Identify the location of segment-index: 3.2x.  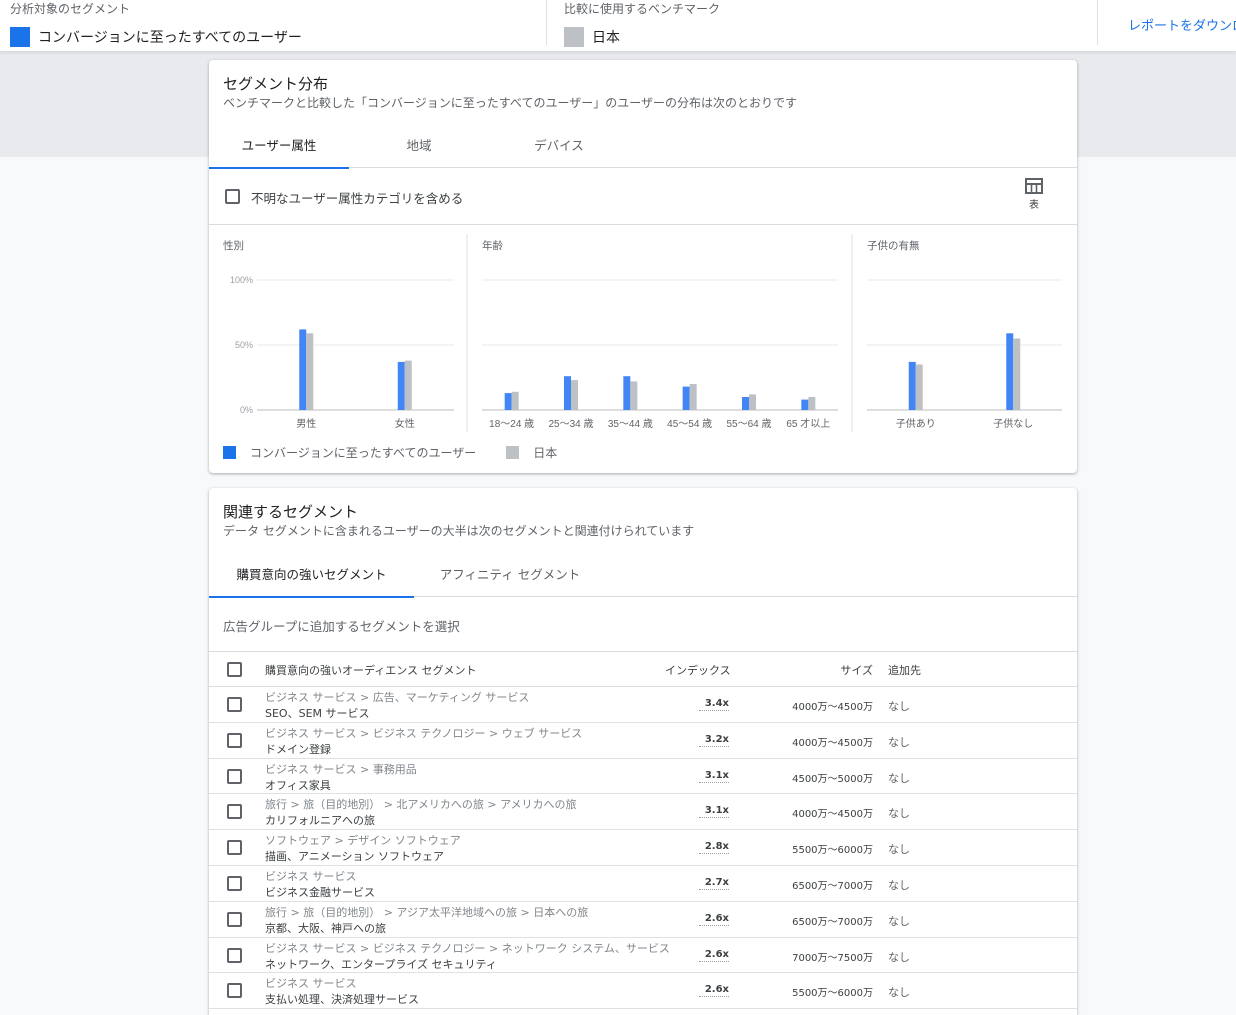
(714, 740).